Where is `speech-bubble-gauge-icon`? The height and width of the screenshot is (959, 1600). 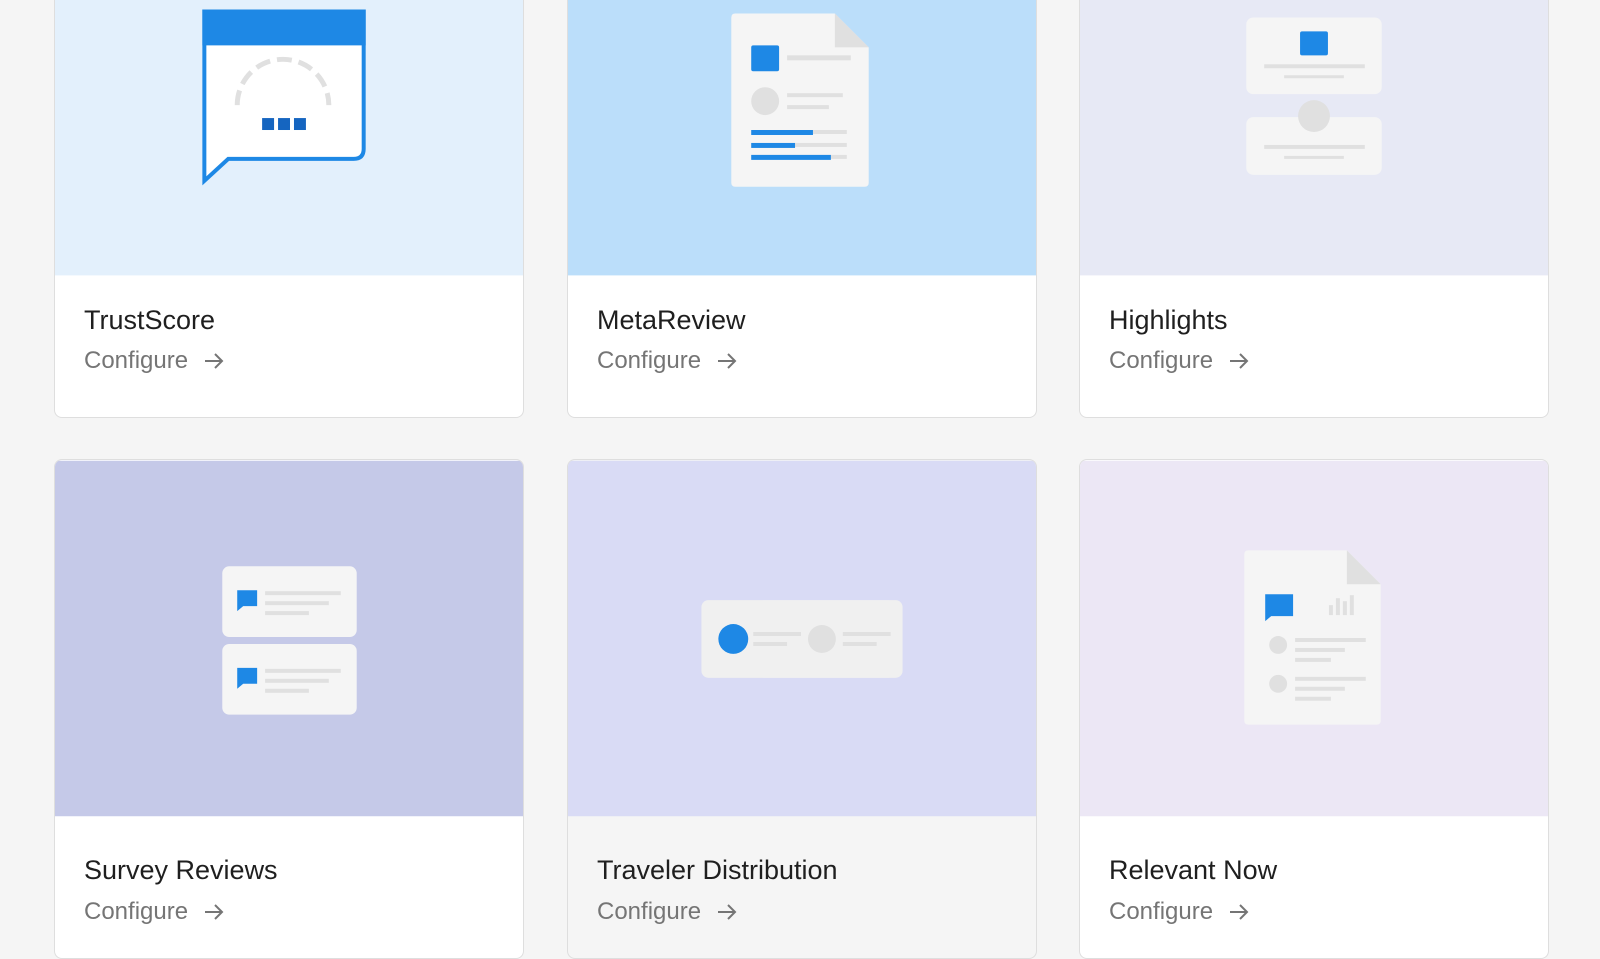 speech-bubble-gauge-icon is located at coordinates (289, 138).